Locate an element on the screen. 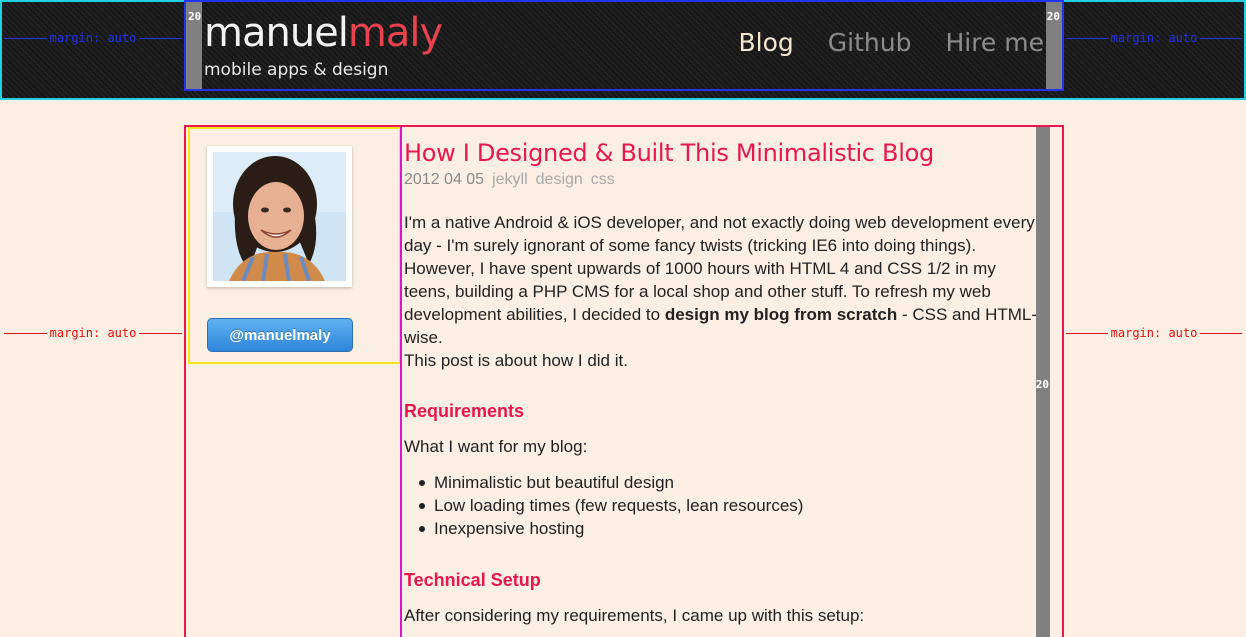 The height and width of the screenshot is (637, 1246). site-tagline: mobile apps & design is located at coordinates (296, 70).